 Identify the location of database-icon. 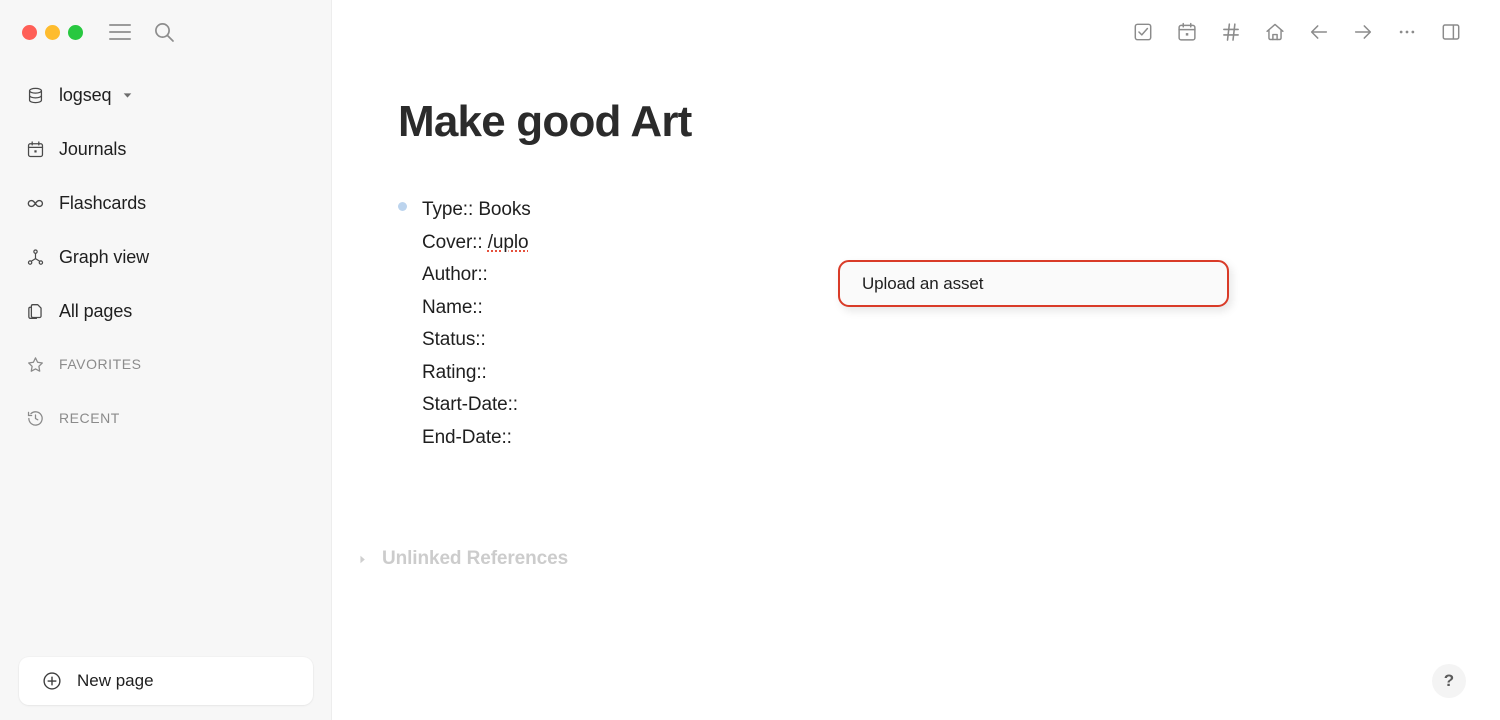
(35, 95).